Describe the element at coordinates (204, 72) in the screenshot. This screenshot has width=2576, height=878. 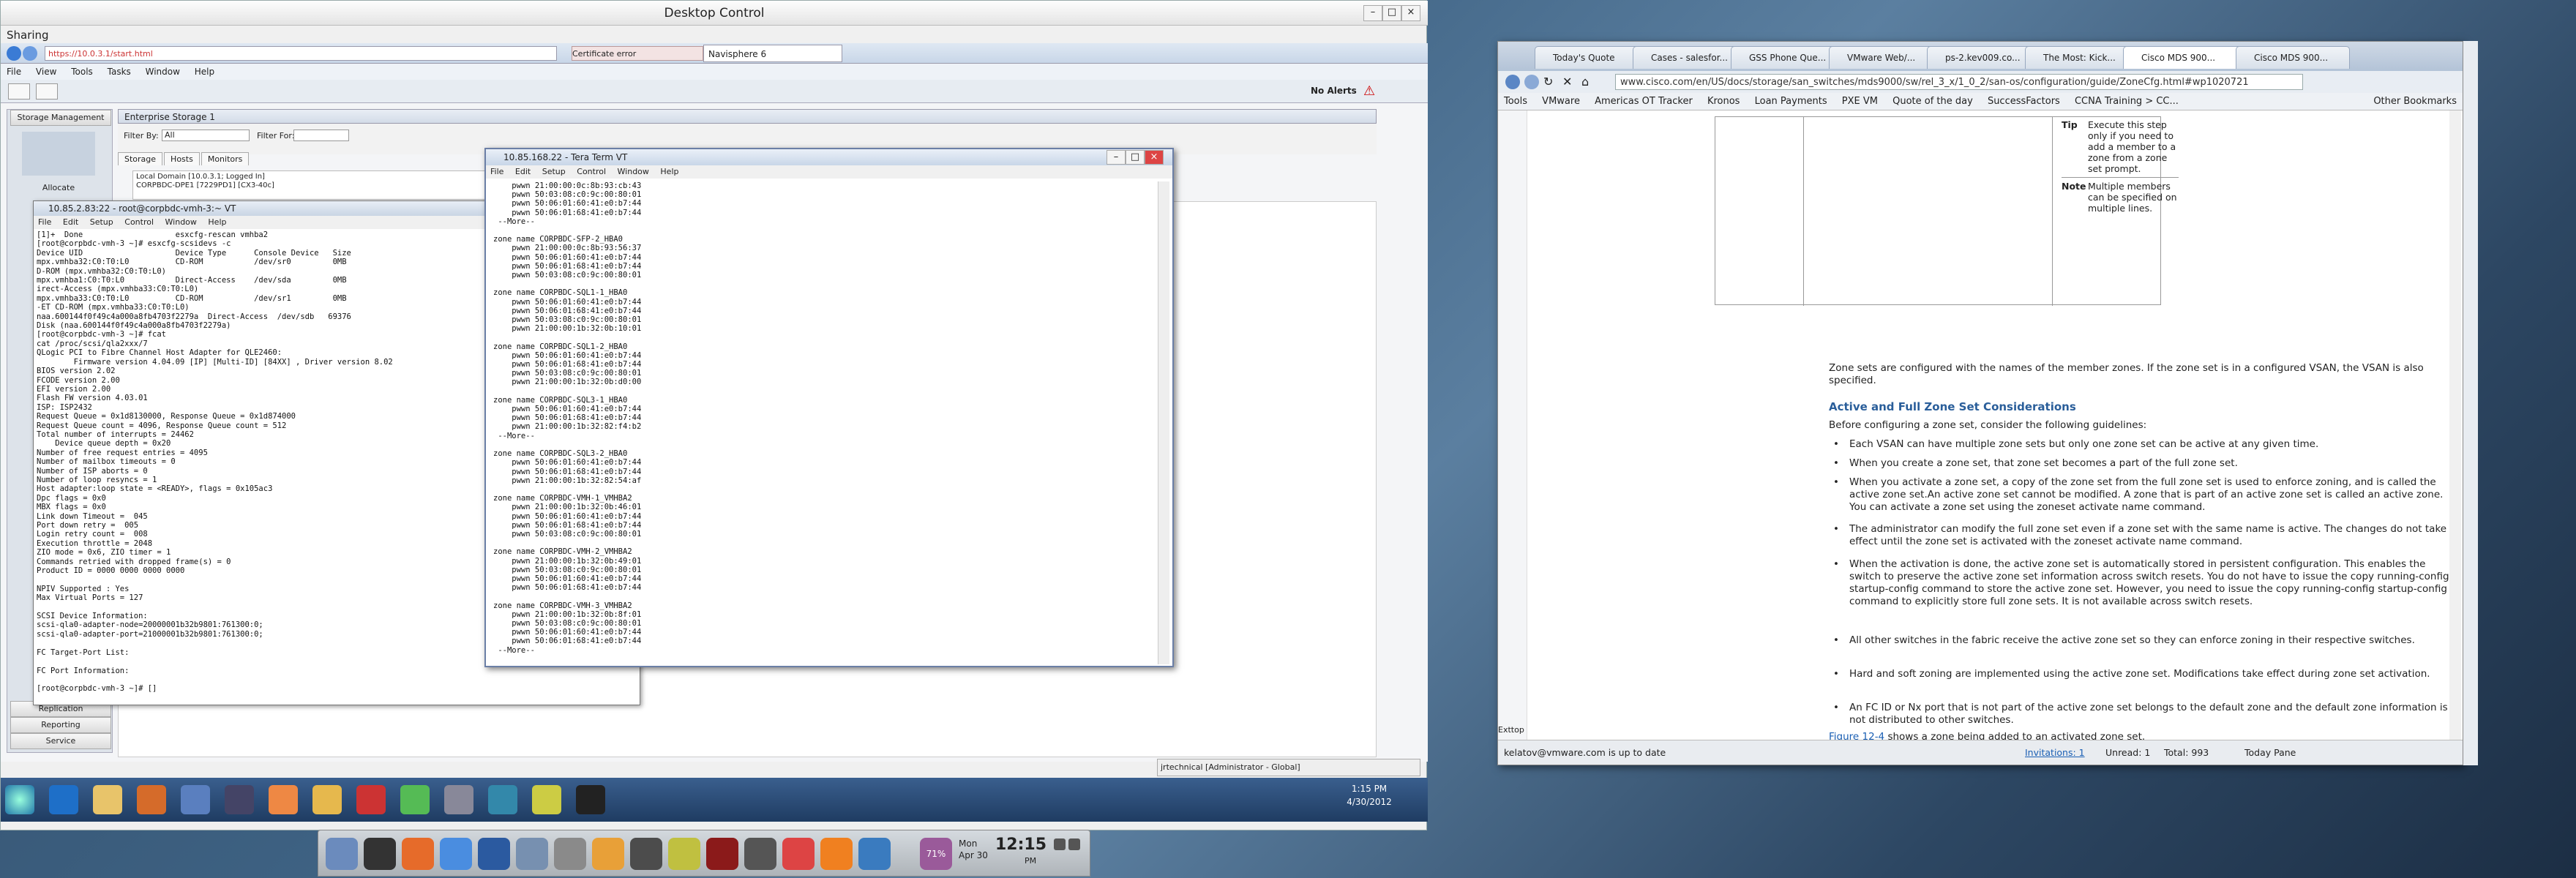
I see `menu-help: Help` at that location.